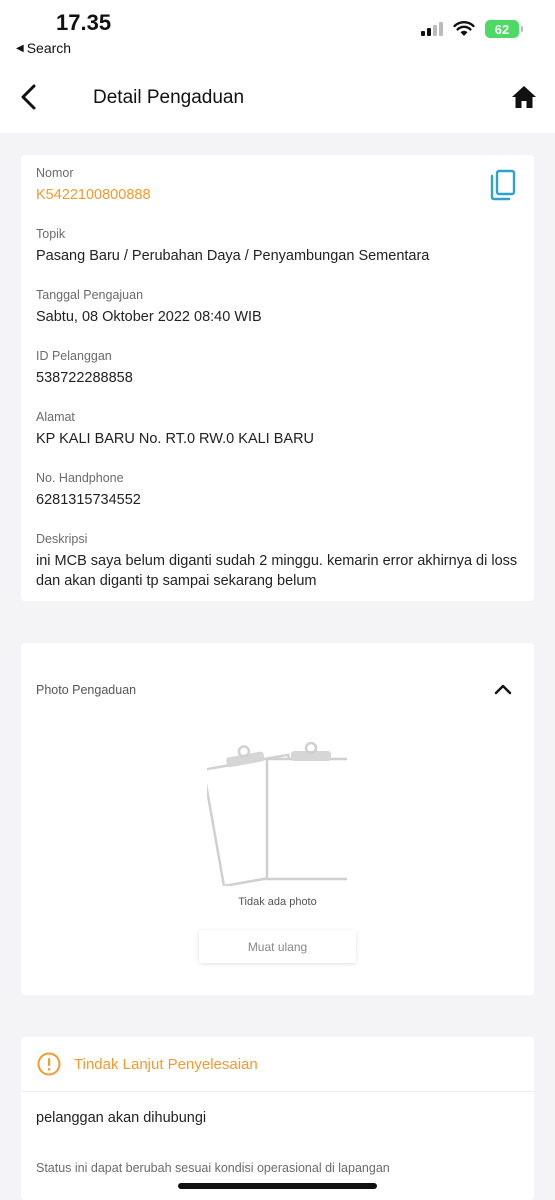  What do you see at coordinates (277, 1186) in the screenshot?
I see `home-indicator` at bounding box center [277, 1186].